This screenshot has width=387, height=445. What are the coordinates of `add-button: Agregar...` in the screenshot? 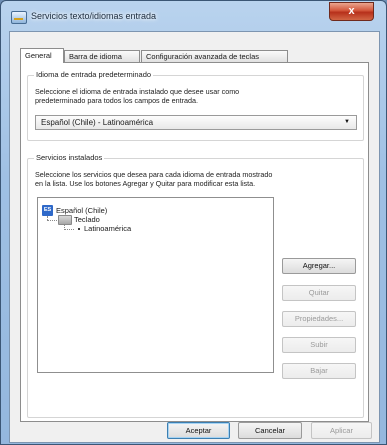 It's located at (319, 266).